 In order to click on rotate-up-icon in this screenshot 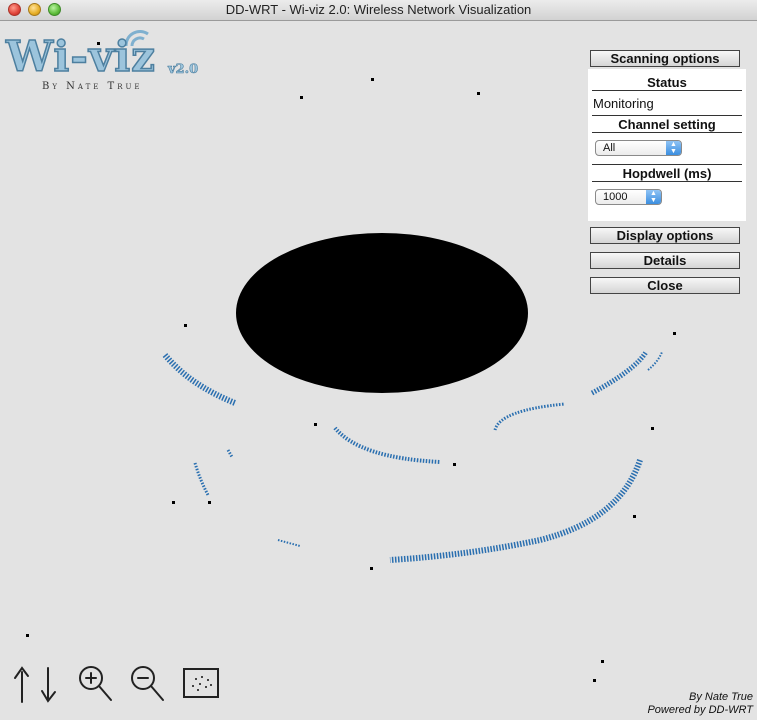, I will do `click(21, 684)`.